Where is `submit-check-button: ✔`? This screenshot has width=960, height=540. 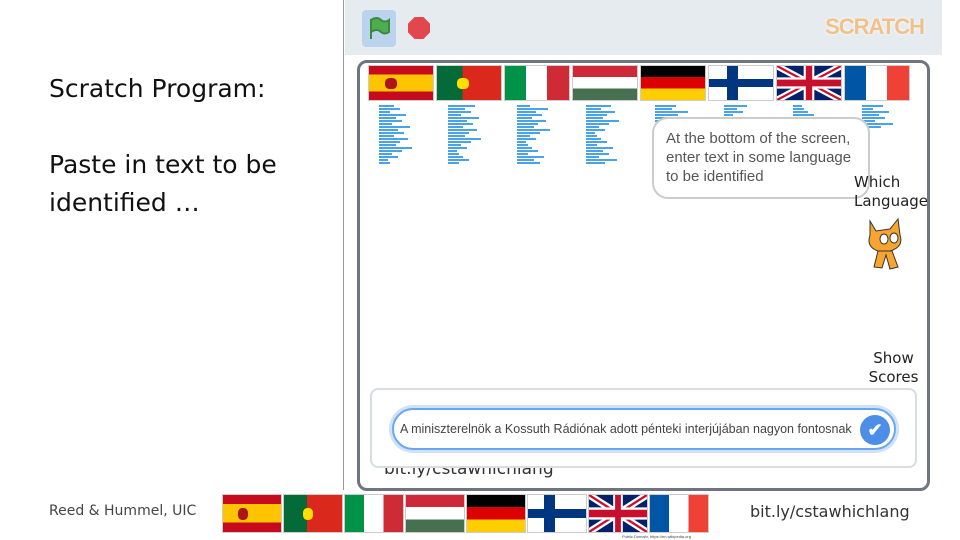
submit-check-button: ✔ is located at coordinates (875, 430).